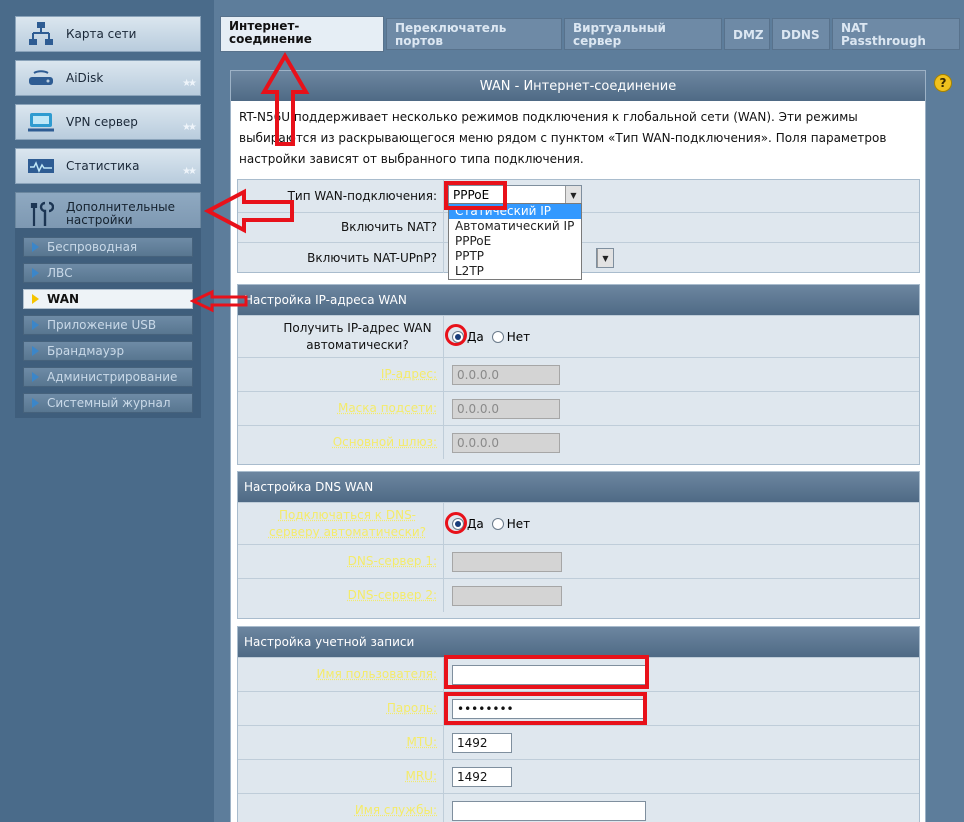 The image size is (964, 822). Describe the element at coordinates (108, 247) in the screenshot. I see `submenu-wireless: Беспроводная` at that location.